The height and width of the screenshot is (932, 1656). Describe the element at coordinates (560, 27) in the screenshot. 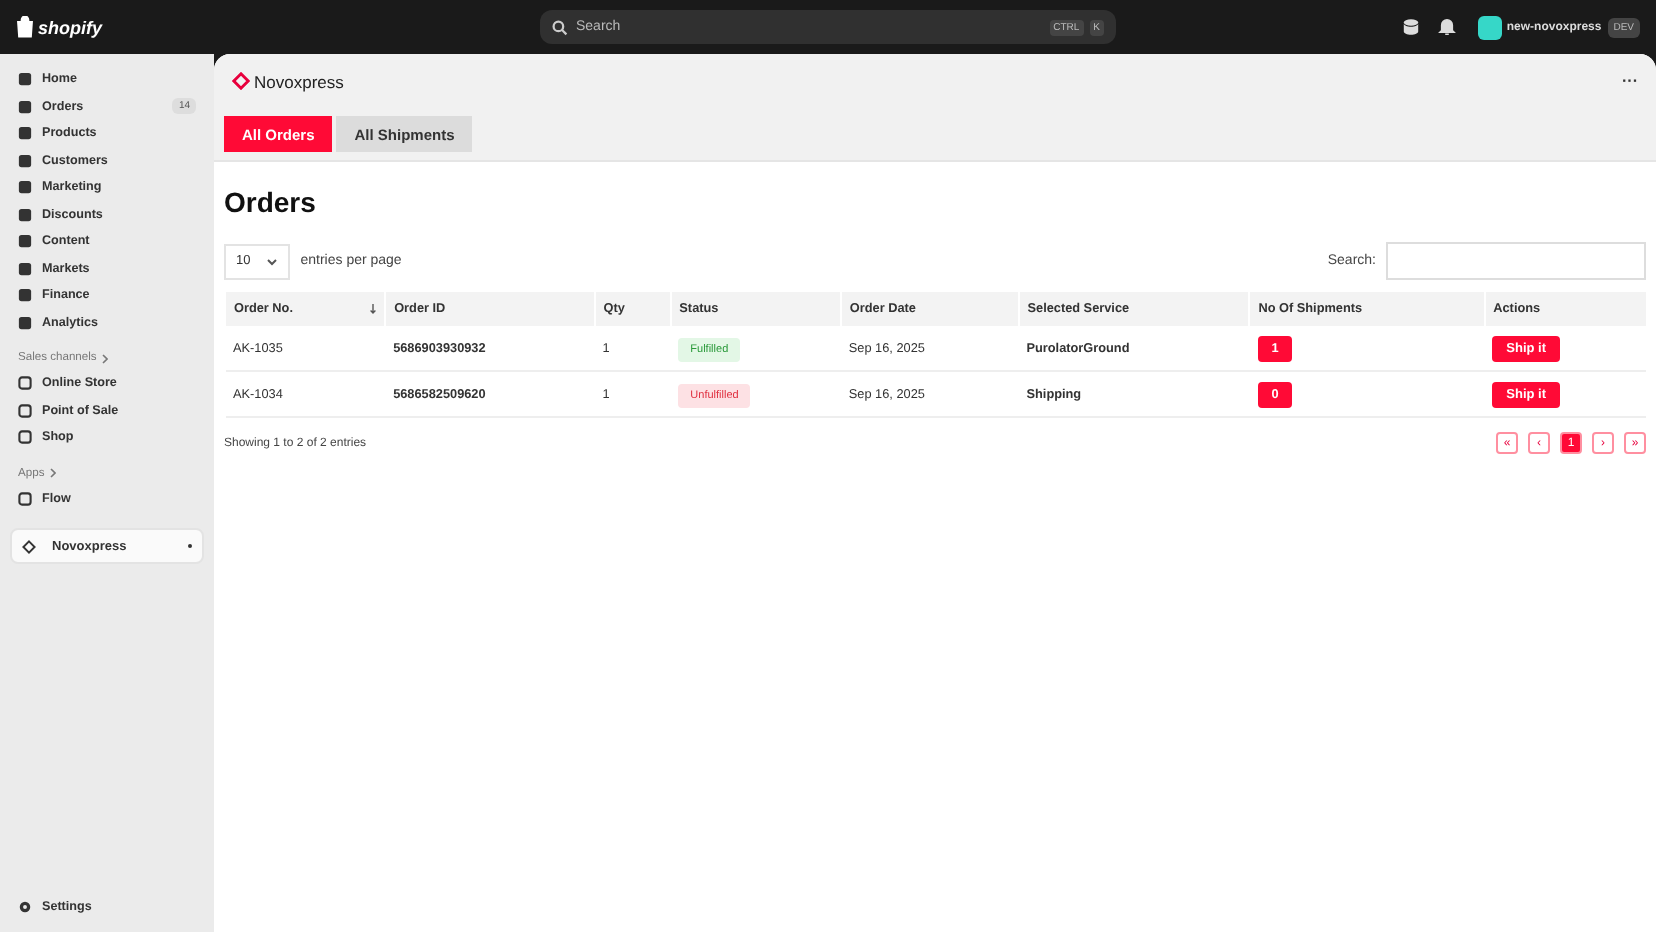

I see `search-icon` at that location.